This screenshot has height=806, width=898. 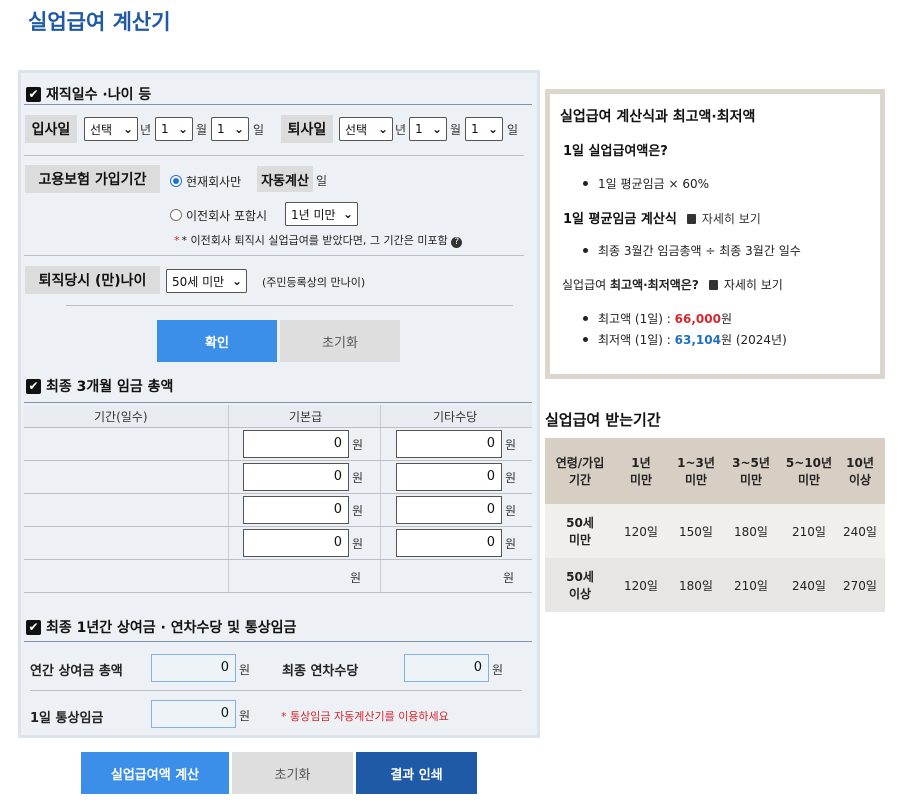 What do you see at coordinates (318, 240) in the screenshot?
I see `prev-note: * * 이전회사 퇴직시 실업급여를 받았다면, 그 기간은 미포함 ?` at bounding box center [318, 240].